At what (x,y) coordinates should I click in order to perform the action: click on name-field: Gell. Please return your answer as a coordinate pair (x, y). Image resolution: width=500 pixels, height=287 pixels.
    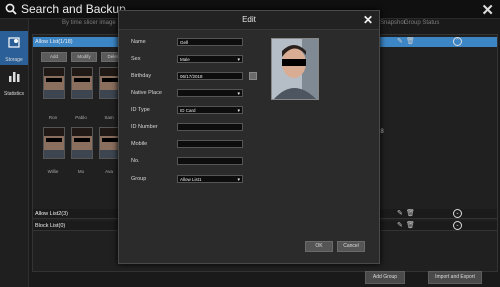
    Looking at the image, I should click on (210, 42).